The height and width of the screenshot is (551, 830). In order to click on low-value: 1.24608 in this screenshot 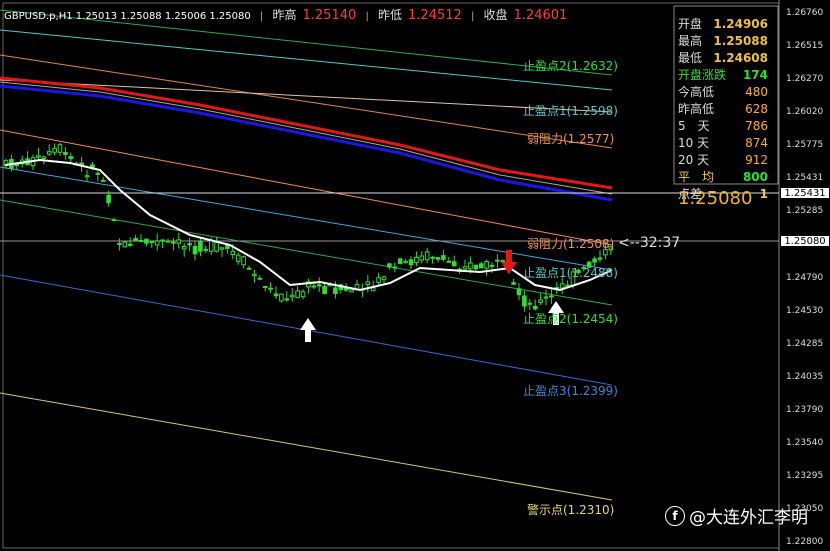, I will do `click(740, 58)`.